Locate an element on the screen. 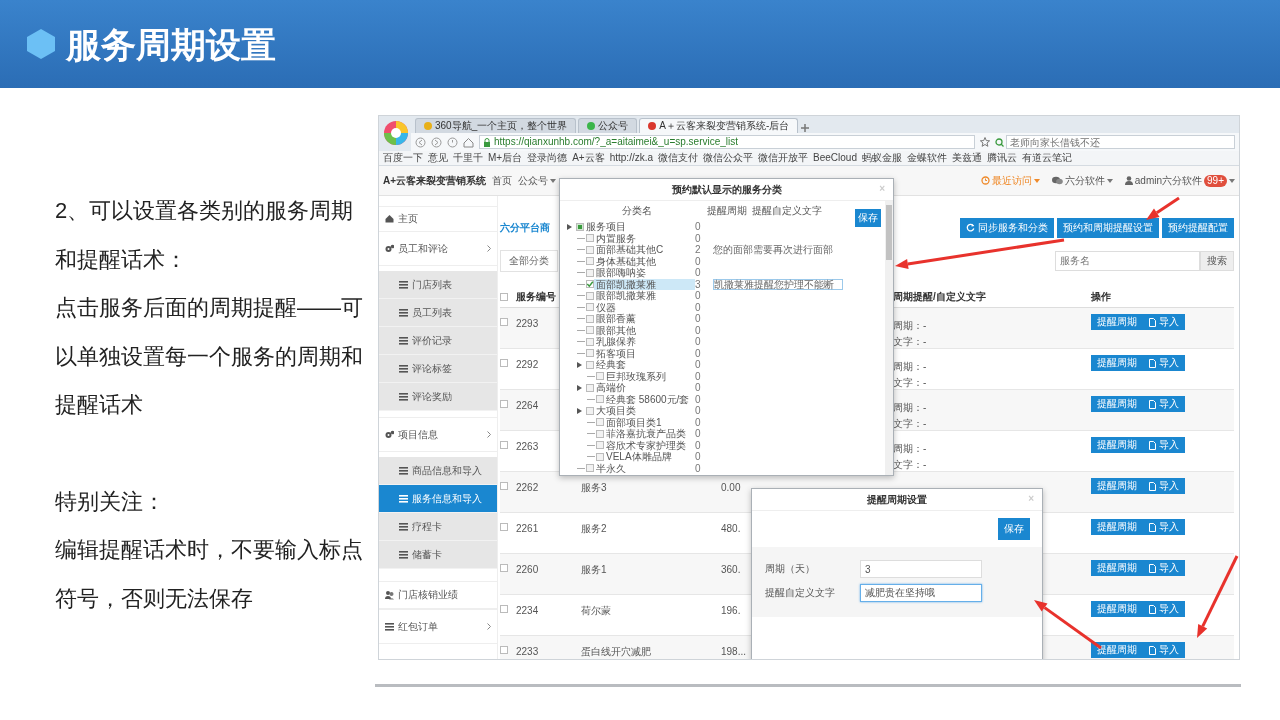  bookmark: 美兹通 is located at coordinates (966, 158).